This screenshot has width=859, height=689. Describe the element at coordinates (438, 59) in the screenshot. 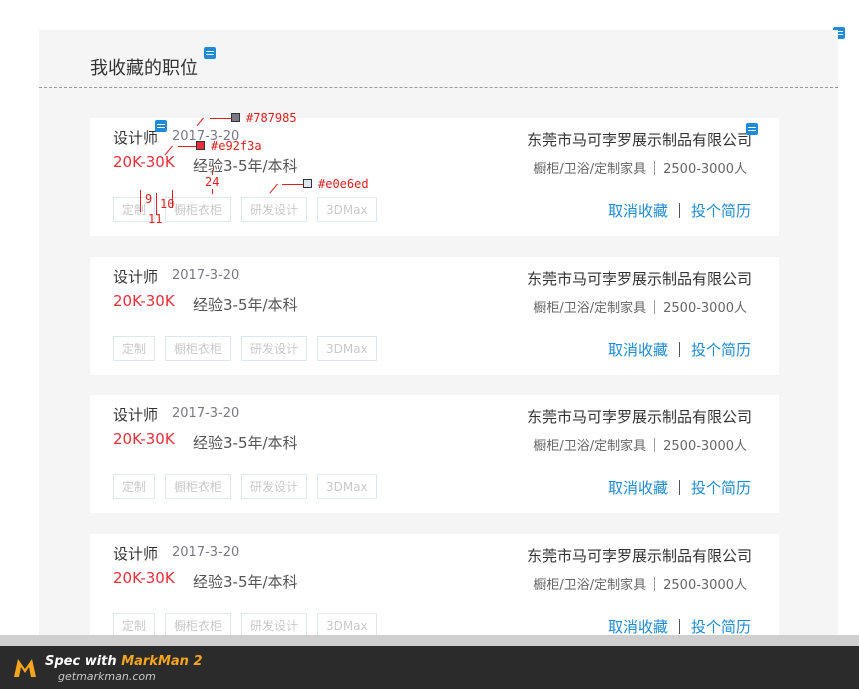

I see `panel-header: 我收藏的职位` at that location.